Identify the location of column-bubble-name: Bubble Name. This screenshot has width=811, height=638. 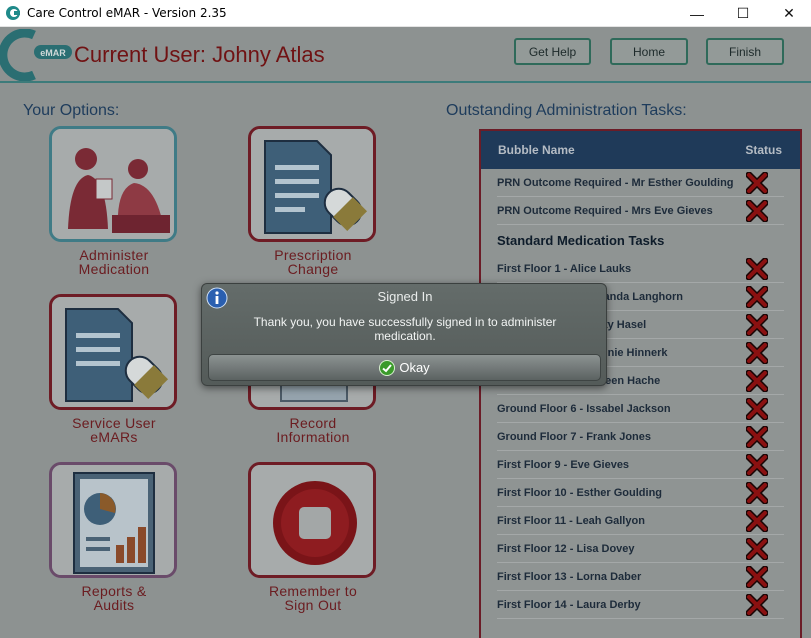
(536, 150).